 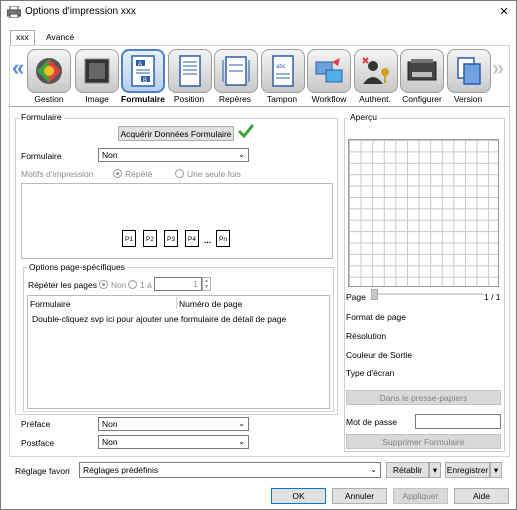 I want to click on postface-label: Postface, so click(x=38, y=443).